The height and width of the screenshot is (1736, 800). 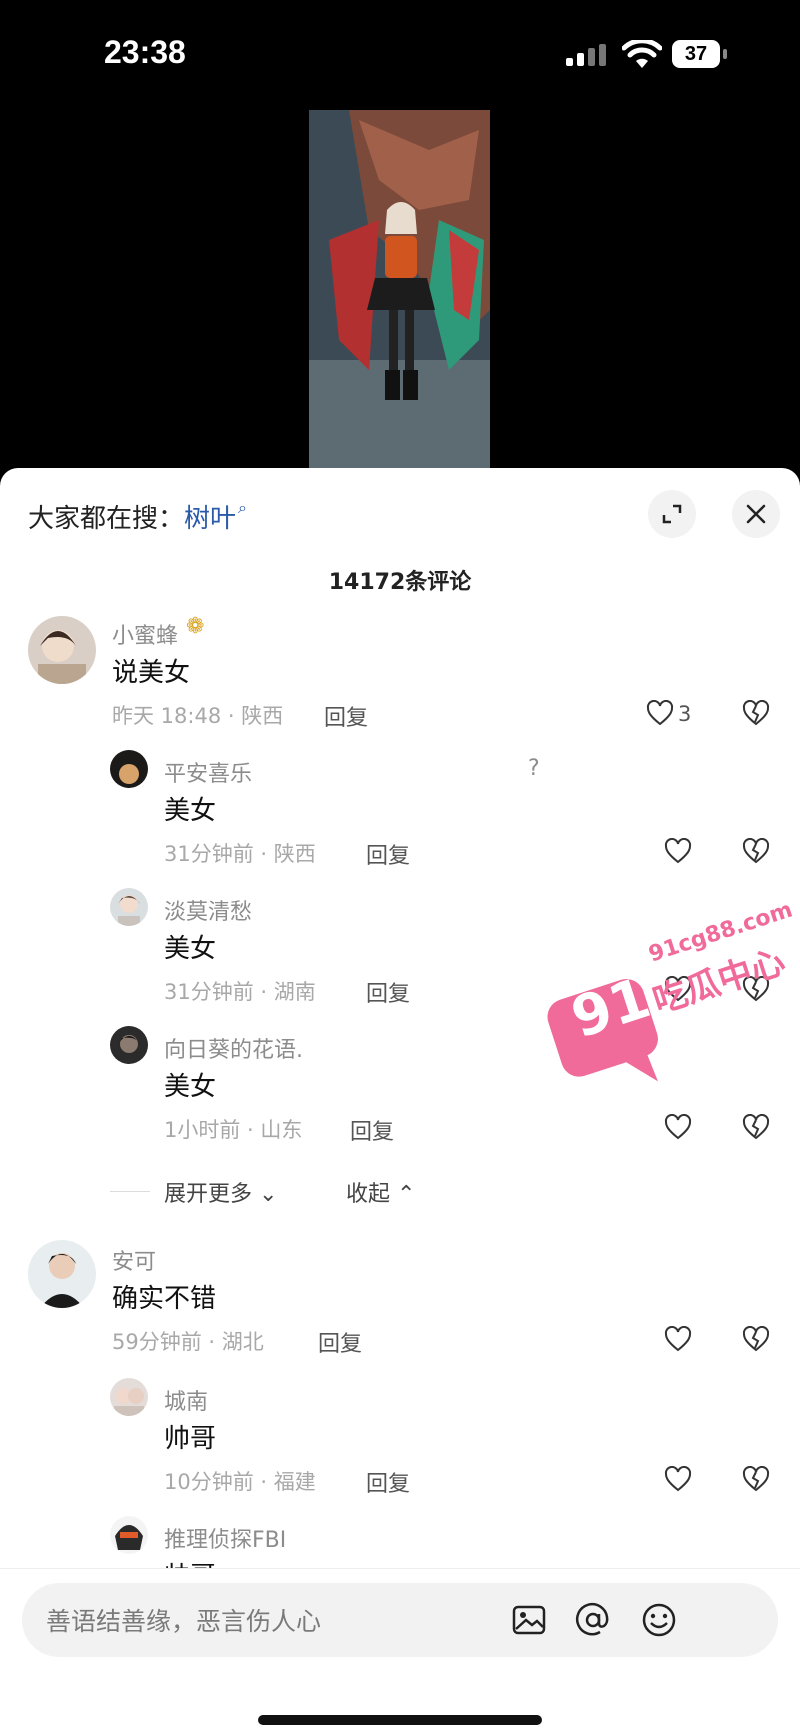 What do you see at coordinates (529, 1620) in the screenshot?
I see `image-icon` at bounding box center [529, 1620].